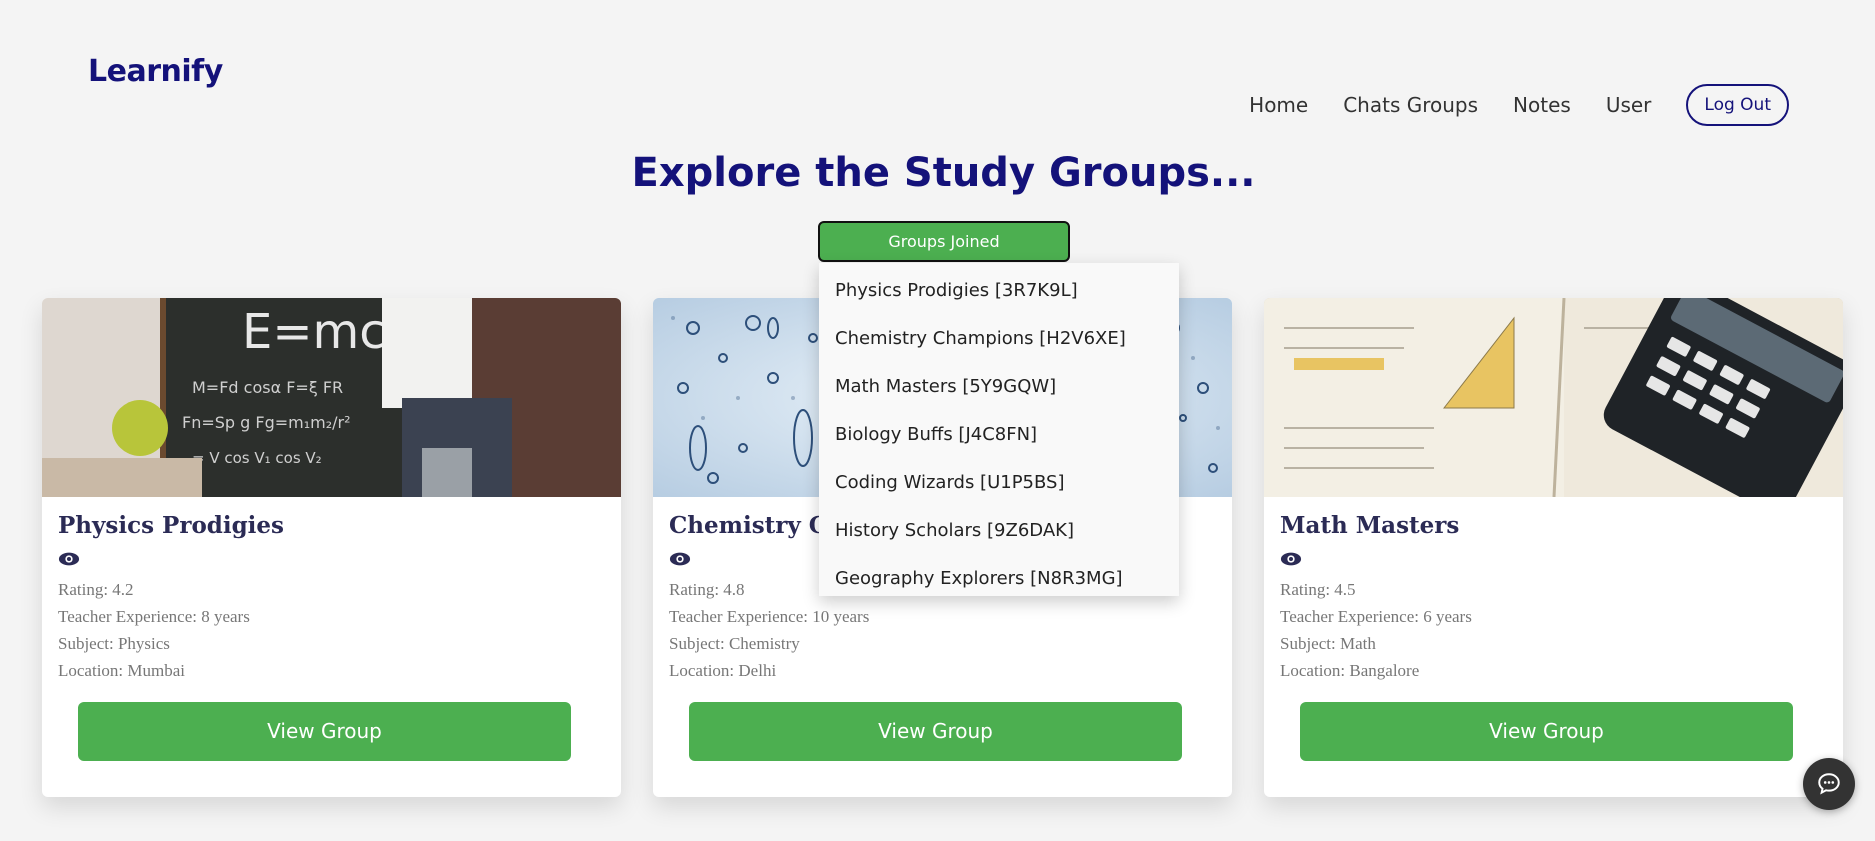  Describe the element at coordinates (1350, 670) in the screenshot. I see `card-location: Location: Bangalore` at that location.